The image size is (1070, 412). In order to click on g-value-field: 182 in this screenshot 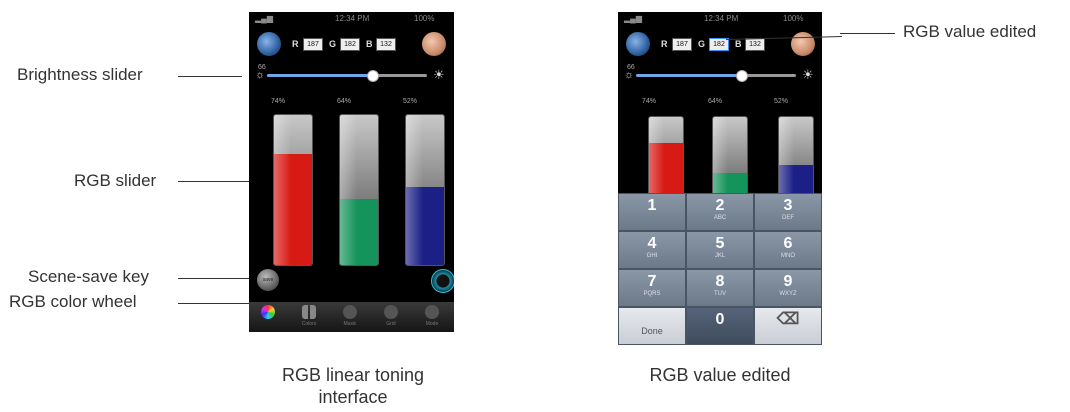, I will do `click(350, 44)`.